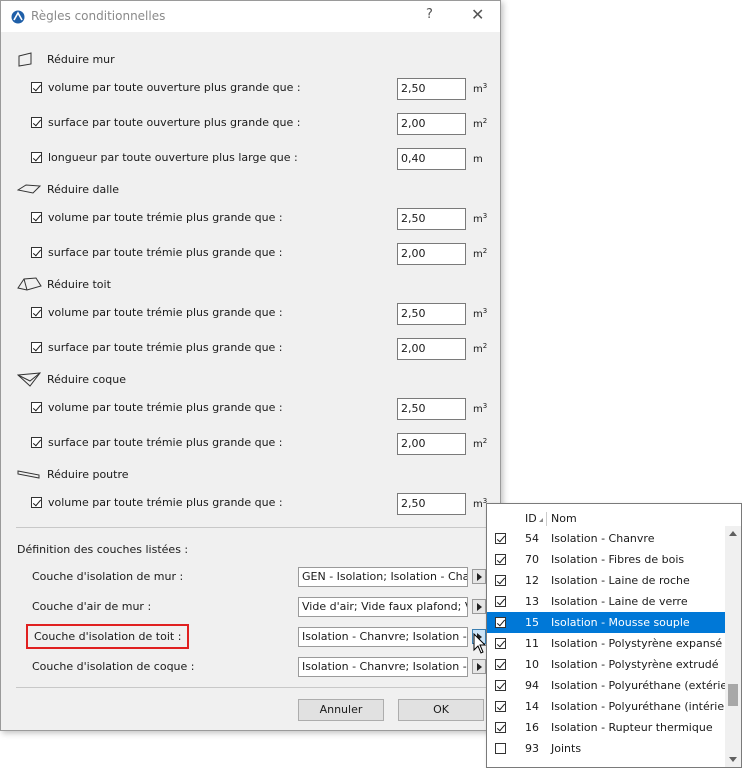  I want to click on layer-list-item: 54 Isolation - Chanvre, so click(606, 538).